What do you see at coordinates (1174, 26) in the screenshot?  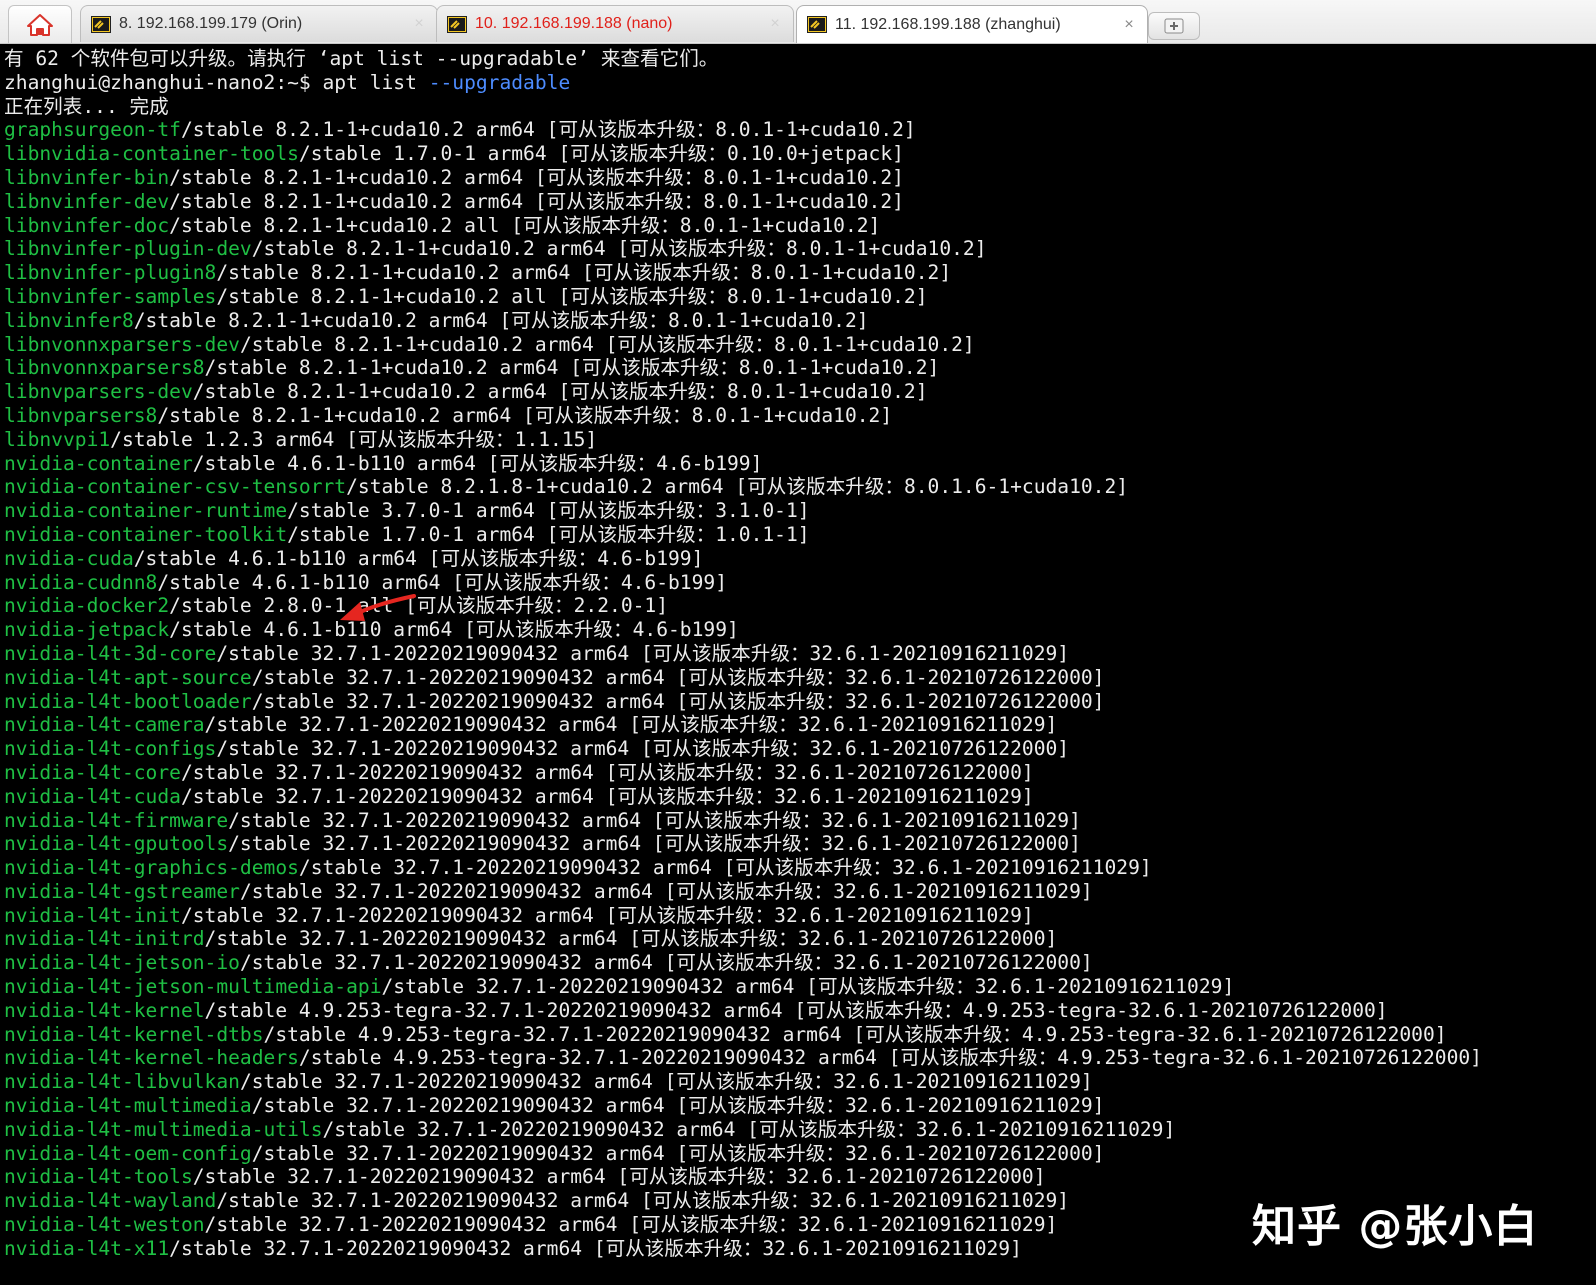 I see `new-tab-button` at bounding box center [1174, 26].